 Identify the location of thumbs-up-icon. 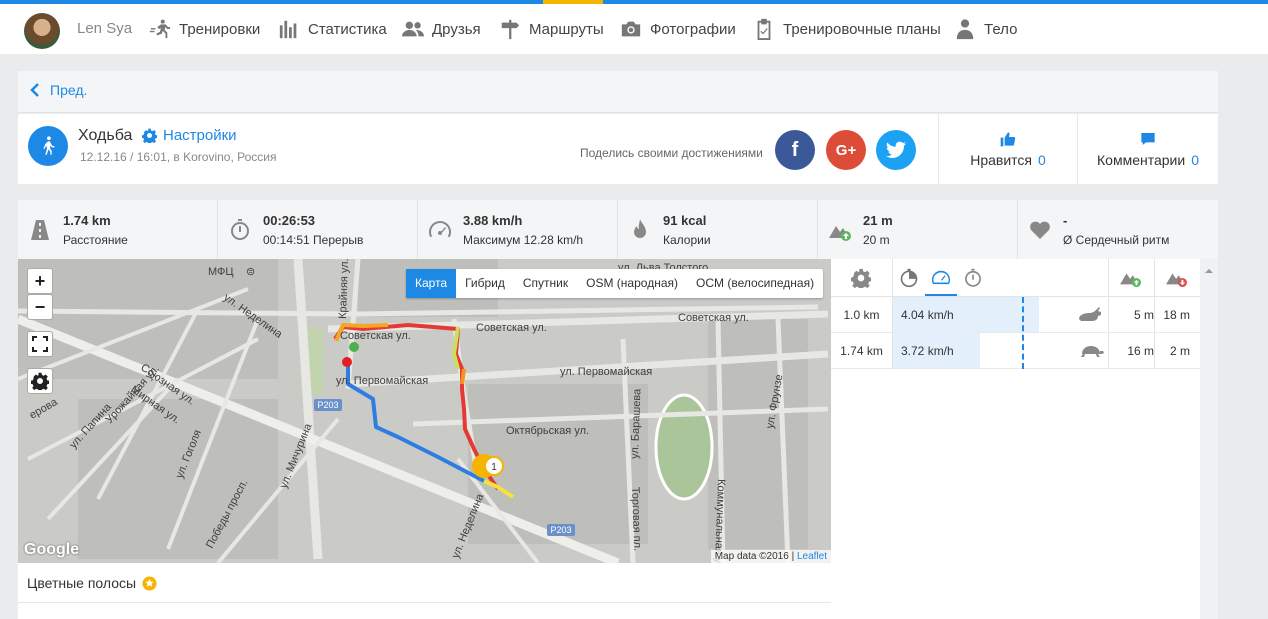
(1008, 138).